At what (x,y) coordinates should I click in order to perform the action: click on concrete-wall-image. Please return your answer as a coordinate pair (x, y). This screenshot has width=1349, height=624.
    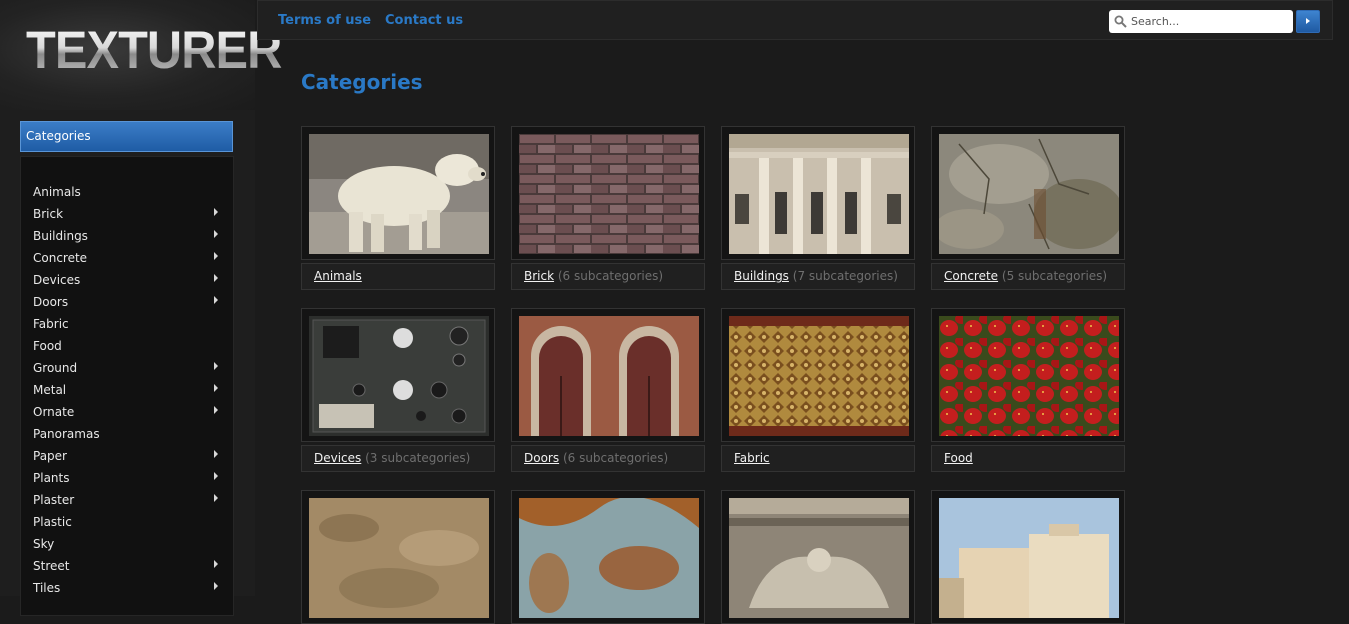
    Looking at the image, I should click on (1029, 194).